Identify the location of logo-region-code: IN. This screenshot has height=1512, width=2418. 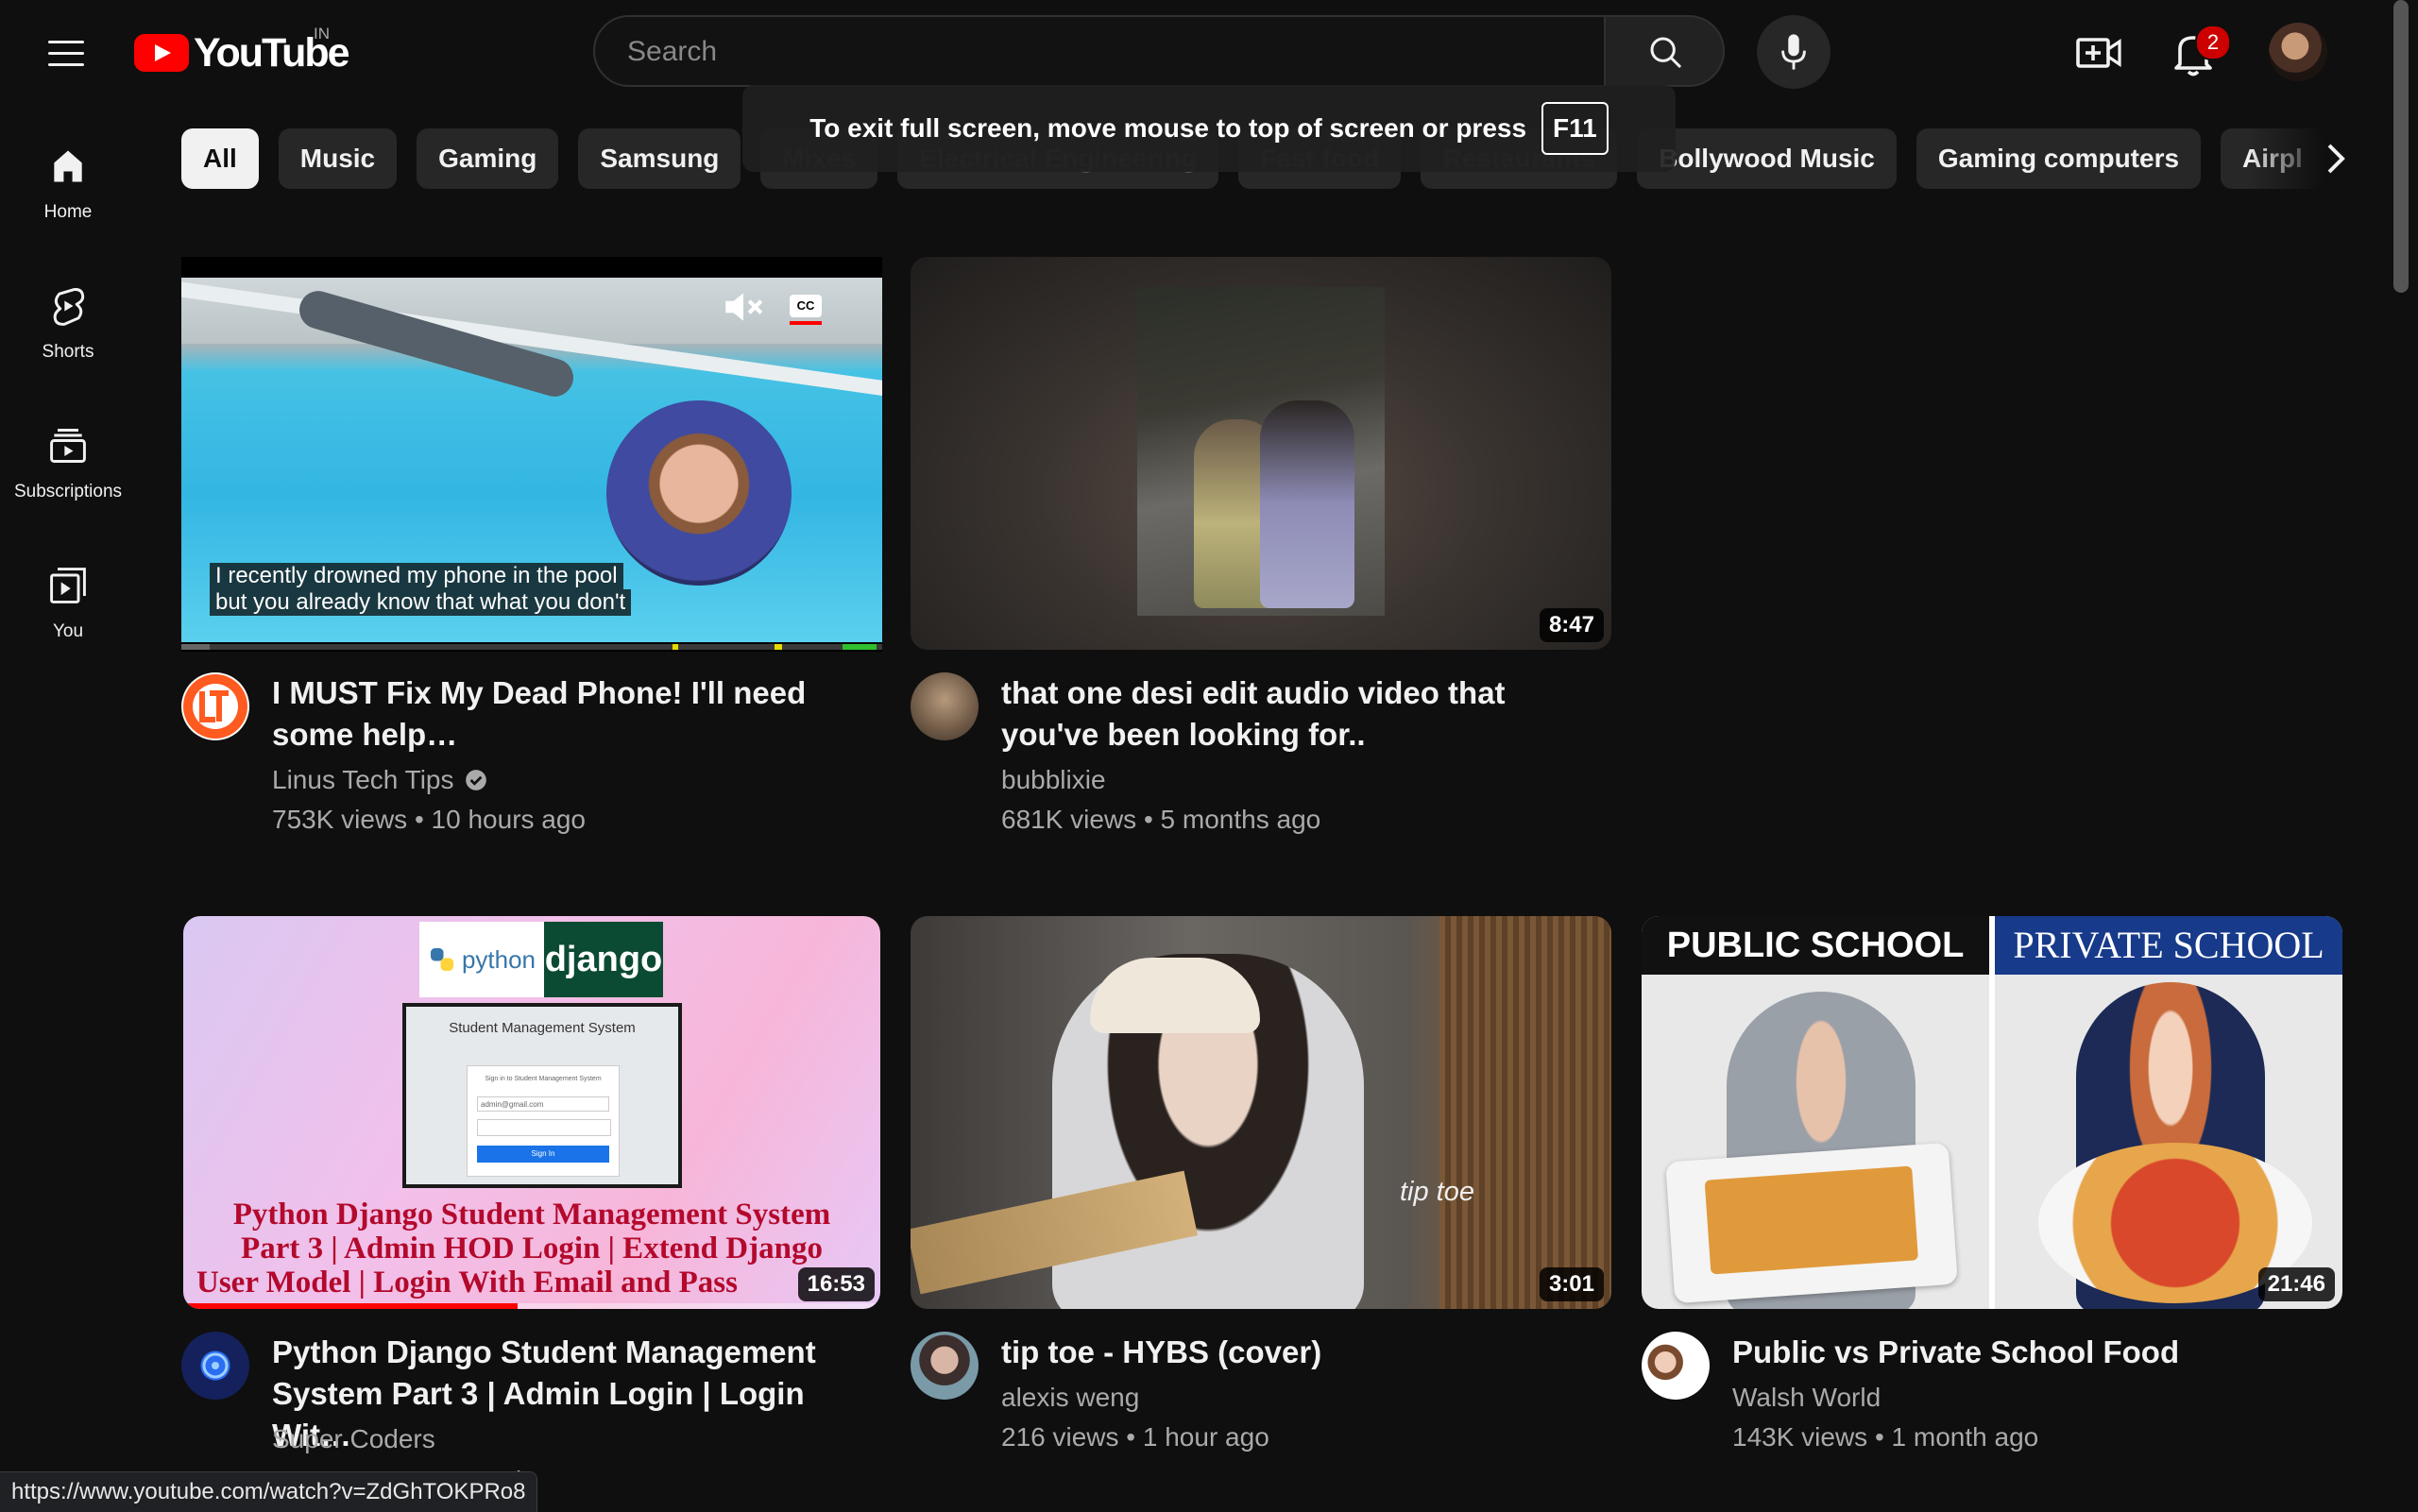
(322, 33).